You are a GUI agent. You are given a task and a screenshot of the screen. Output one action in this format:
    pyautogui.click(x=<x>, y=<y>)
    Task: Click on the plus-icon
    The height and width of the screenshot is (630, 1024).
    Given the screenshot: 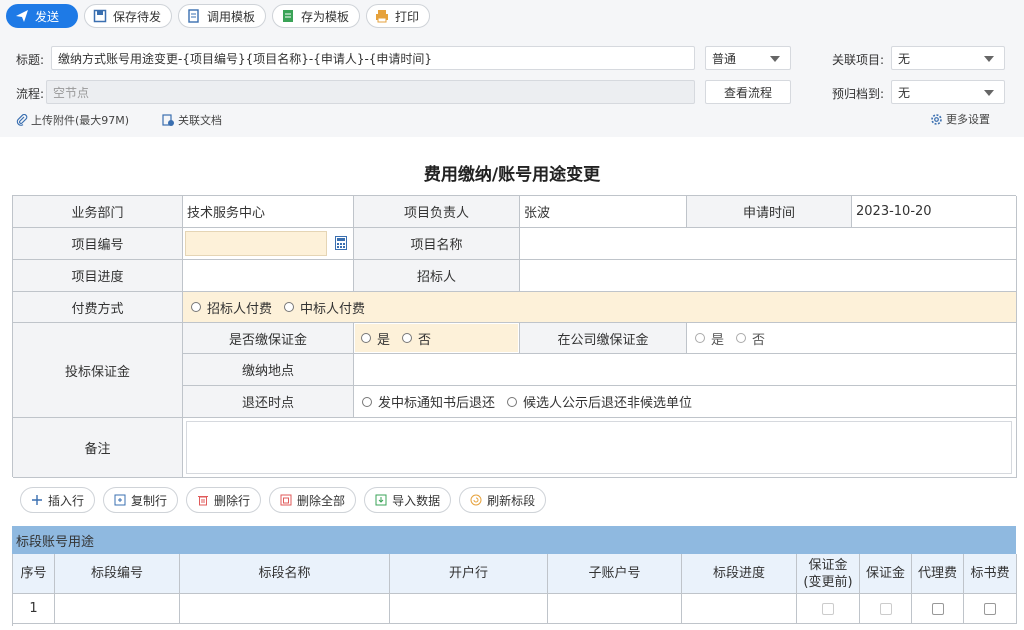 What is the action you would take?
    pyautogui.click(x=37, y=500)
    